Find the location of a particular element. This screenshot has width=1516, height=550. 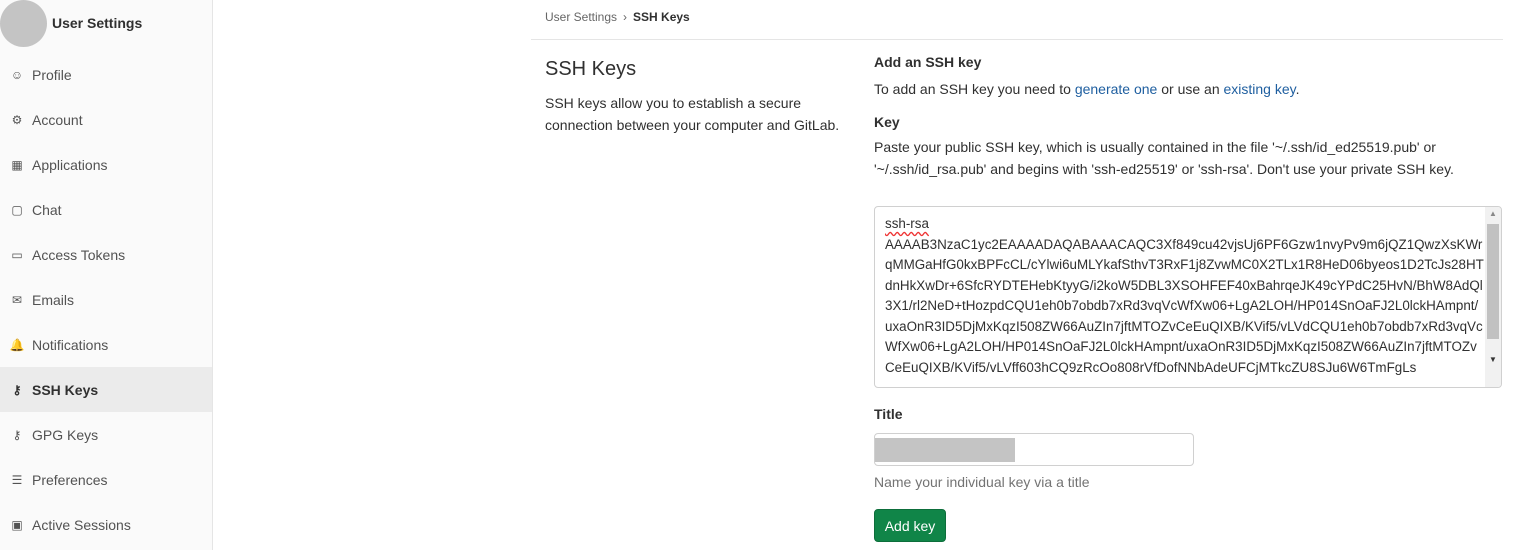

sidebar-item-label: Access Tokens is located at coordinates (79, 254).